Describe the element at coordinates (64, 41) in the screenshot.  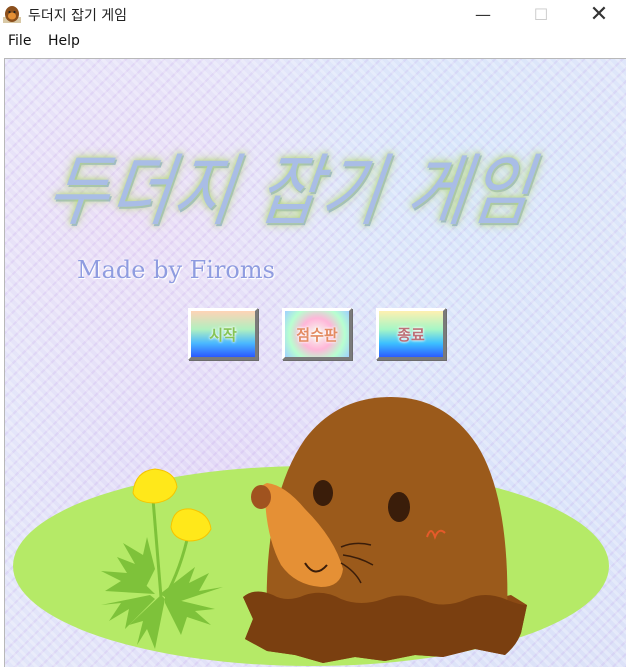
I see `menu-help: Help` at that location.